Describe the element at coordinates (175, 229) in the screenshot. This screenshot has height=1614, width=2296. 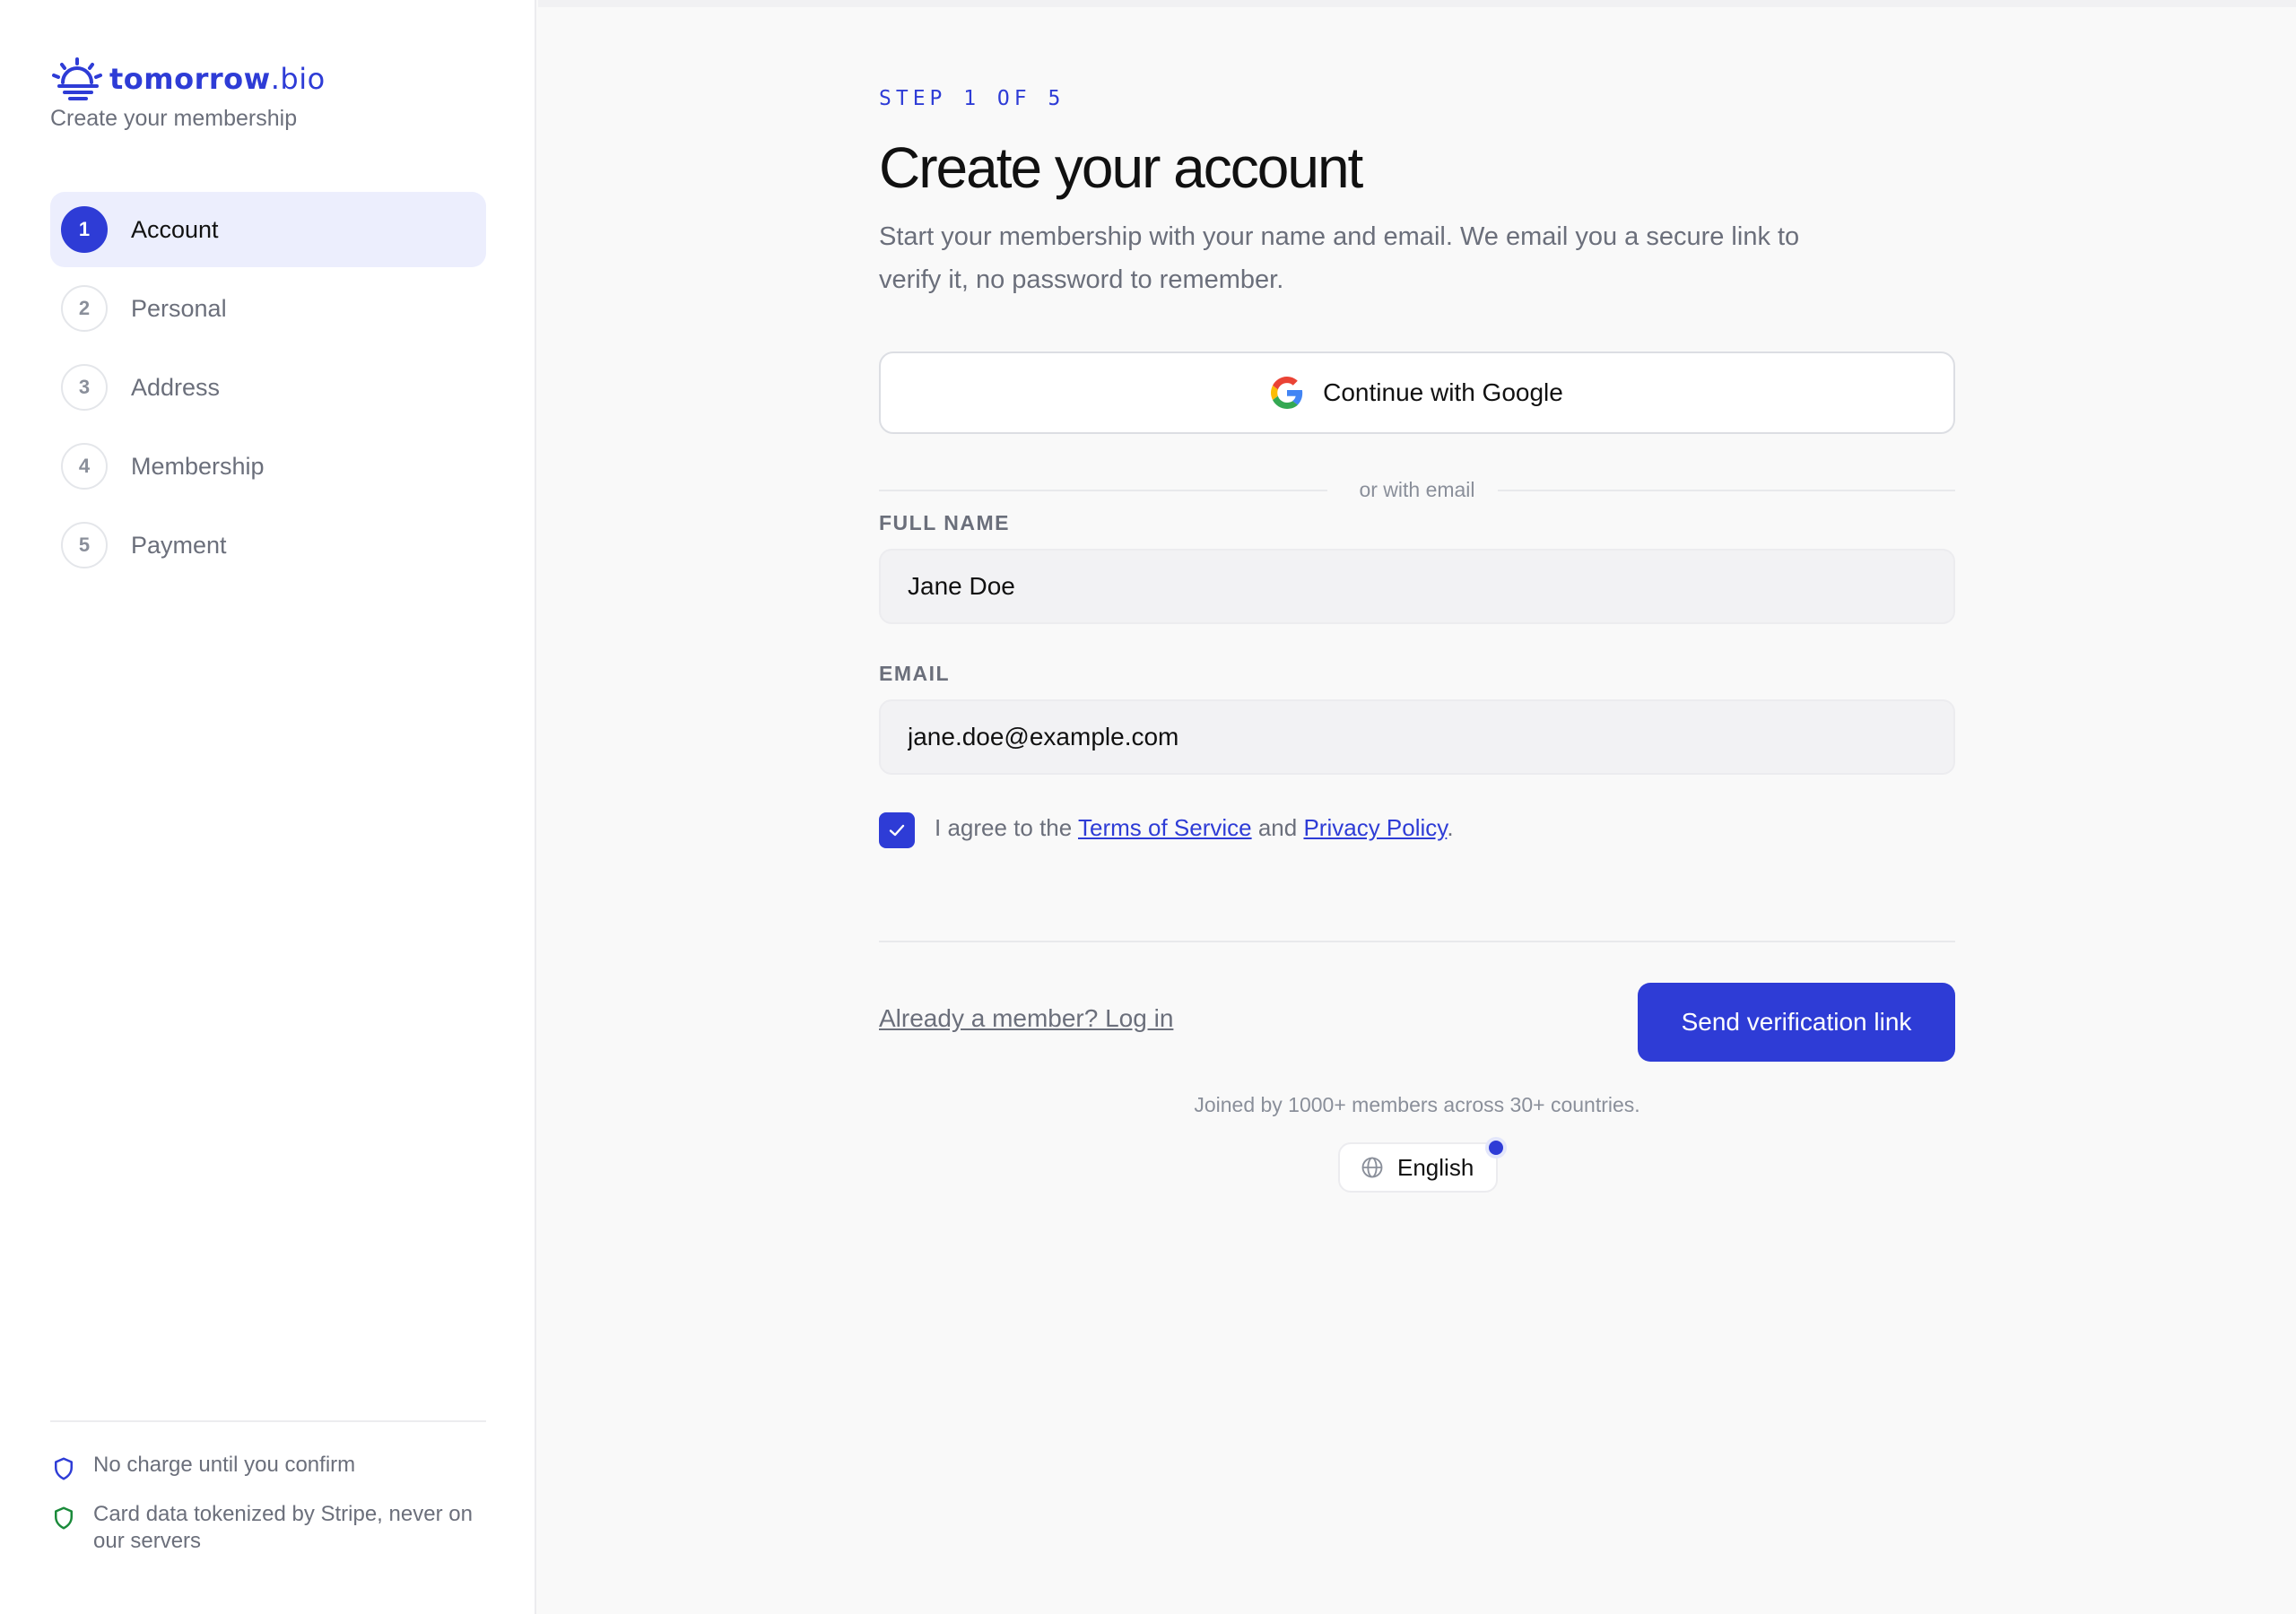
I see `step-label: Account` at that location.